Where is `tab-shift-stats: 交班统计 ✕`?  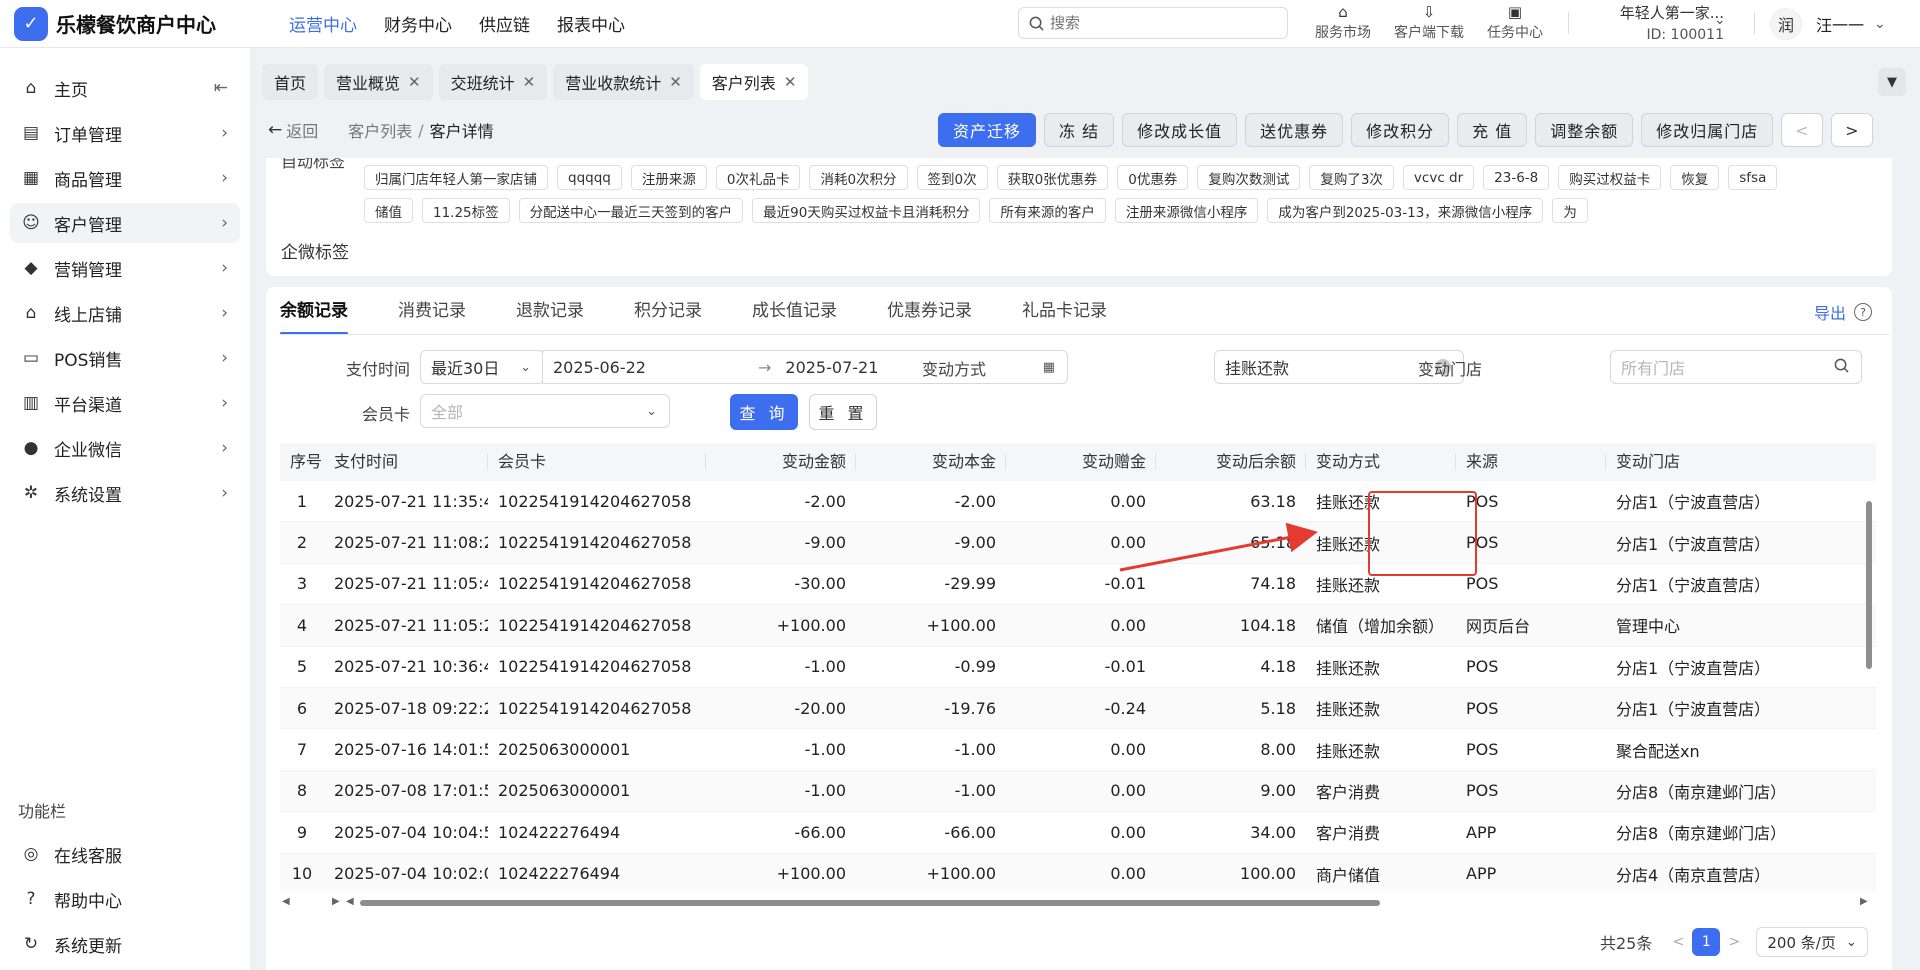 tab-shift-stats: 交班统计 ✕ is located at coordinates (493, 82).